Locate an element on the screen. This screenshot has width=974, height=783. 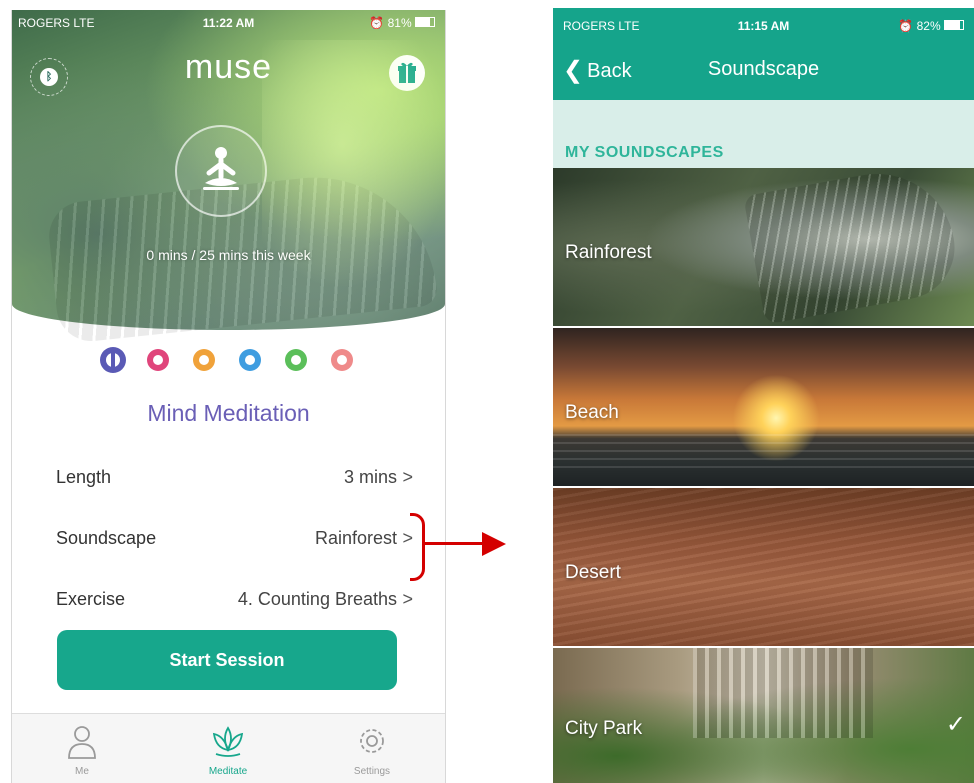
leaf-icon is located at coordinates (296, 360).